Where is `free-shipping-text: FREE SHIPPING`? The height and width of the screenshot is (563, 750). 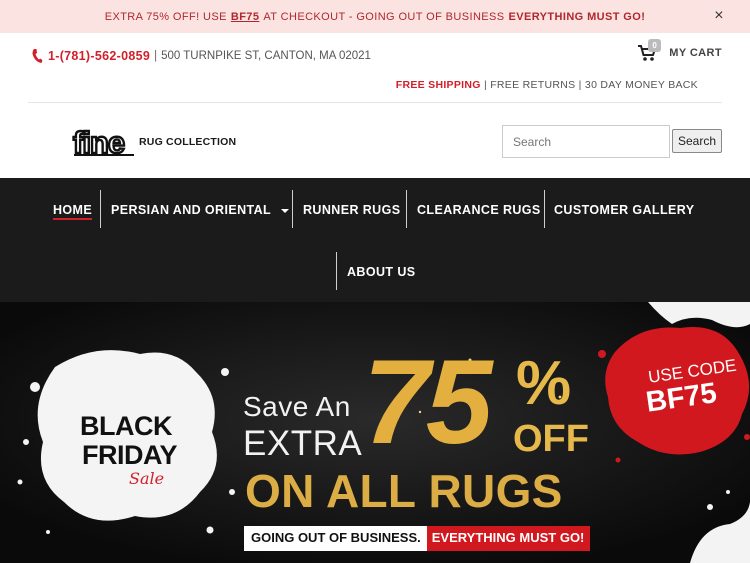
free-shipping-text: FREE SHIPPING is located at coordinates (438, 85).